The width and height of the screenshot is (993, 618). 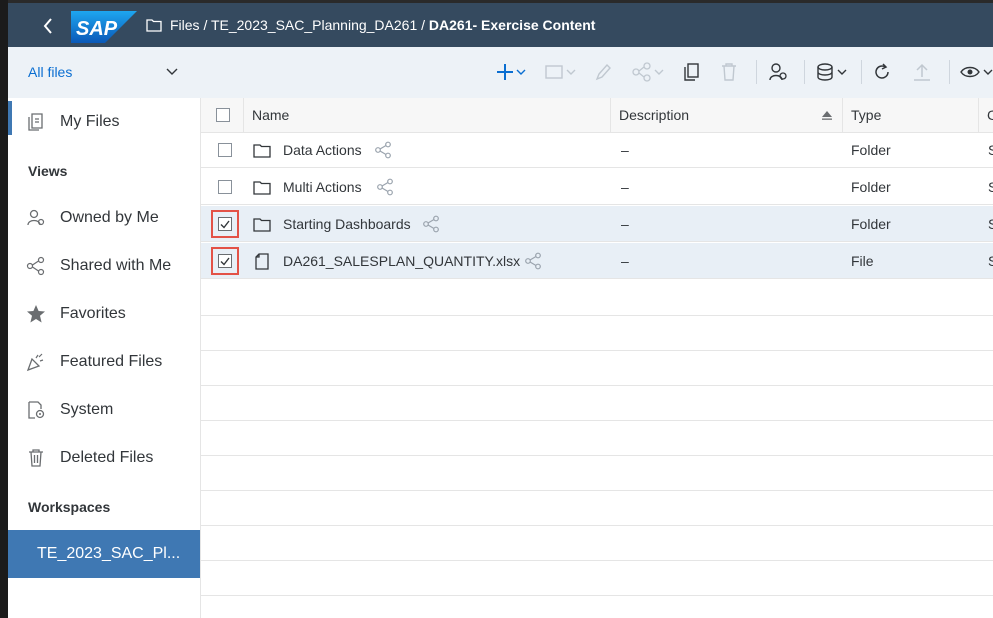 What do you see at coordinates (597, 150) in the screenshot?
I see `table-row: Data Actions – Folder S` at bounding box center [597, 150].